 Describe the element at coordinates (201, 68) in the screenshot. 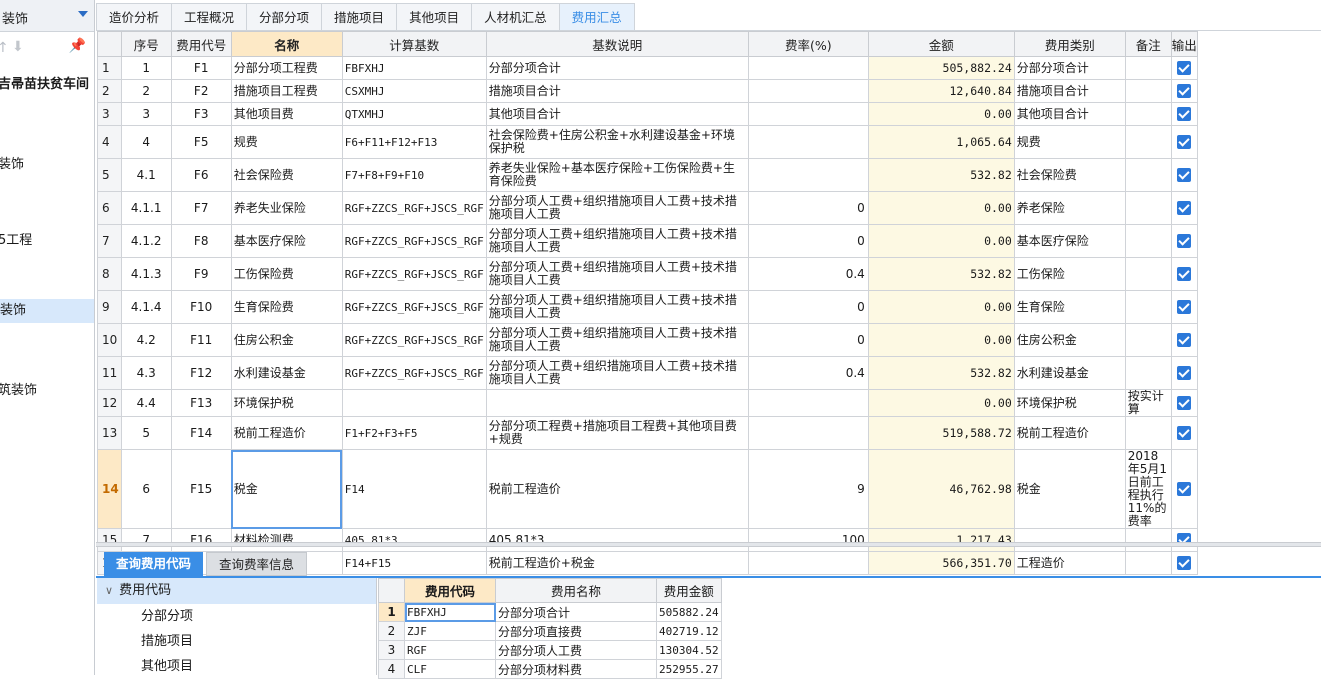

I see `cell-code: F1` at that location.